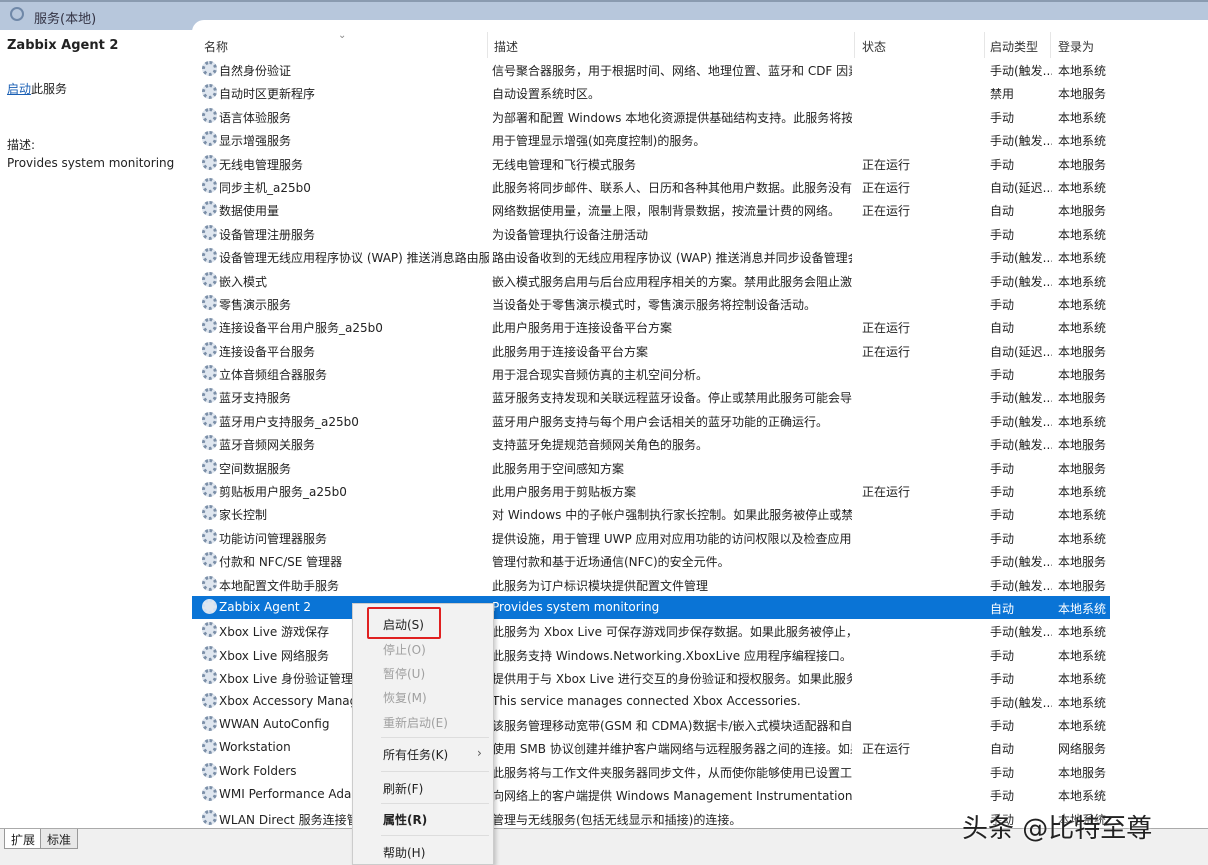  Describe the element at coordinates (874, 46) in the screenshot. I see `column-status: 状态` at that location.